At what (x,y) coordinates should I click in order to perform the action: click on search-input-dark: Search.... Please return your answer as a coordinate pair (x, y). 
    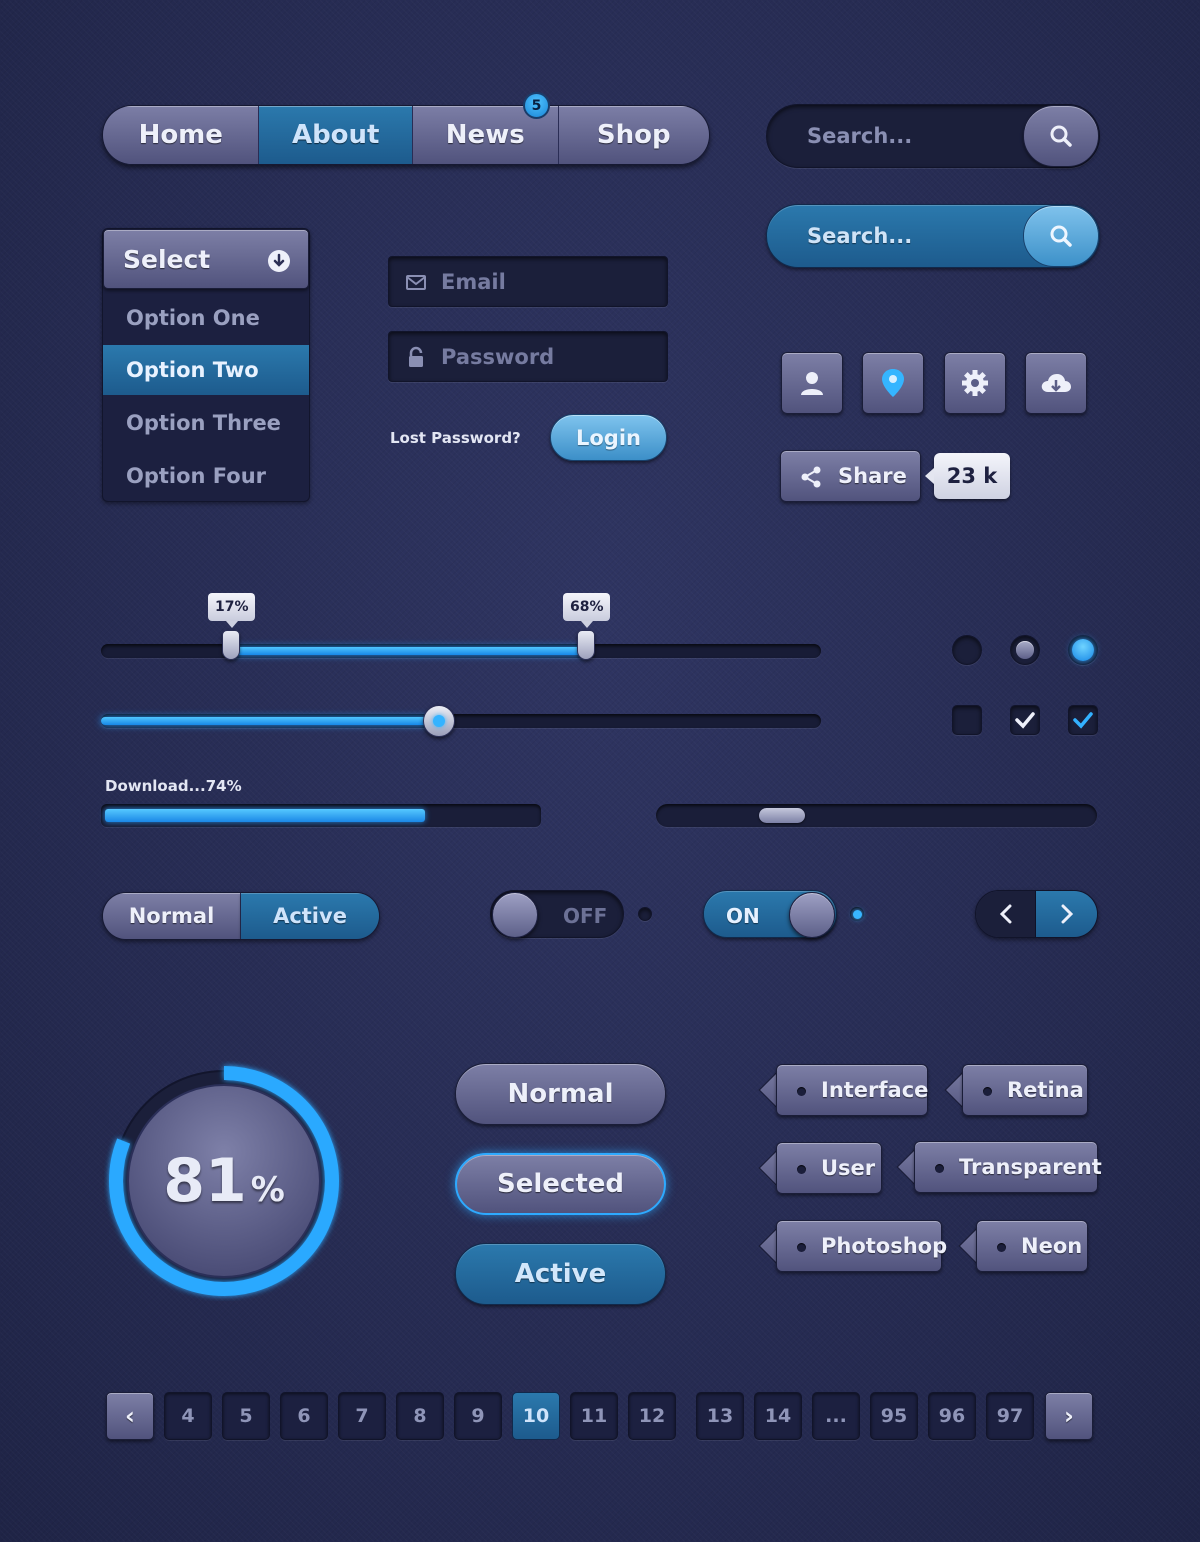
    Looking at the image, I should click on (933, 136).